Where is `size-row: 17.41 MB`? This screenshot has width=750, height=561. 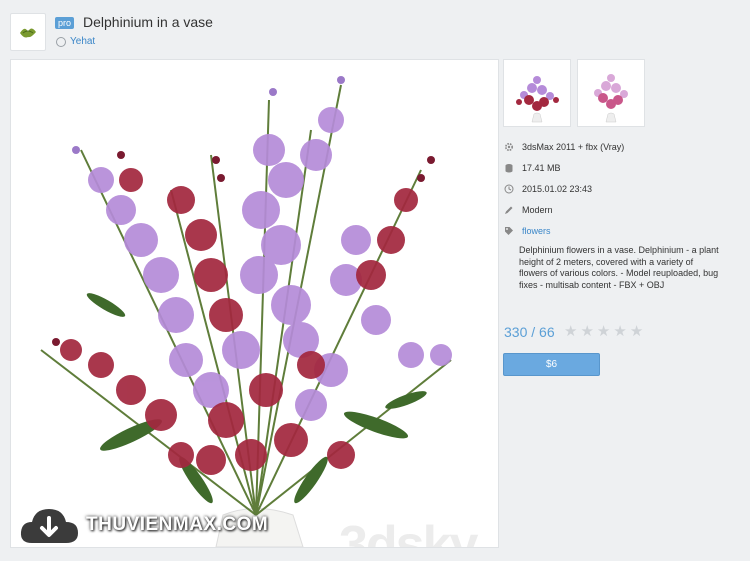 size-row: 17.41 MB is located at coordinates (532, 168).